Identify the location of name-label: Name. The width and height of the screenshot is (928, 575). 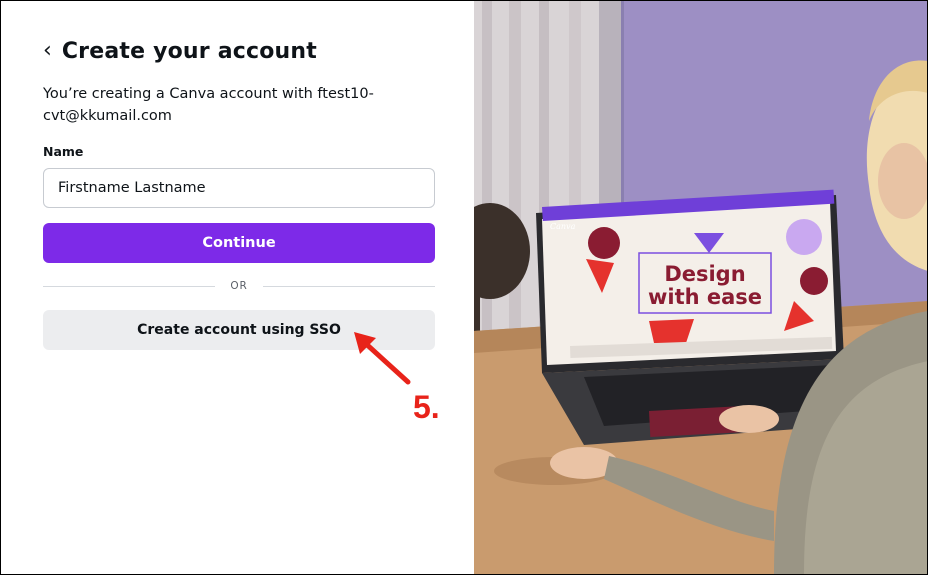
(63, 151).